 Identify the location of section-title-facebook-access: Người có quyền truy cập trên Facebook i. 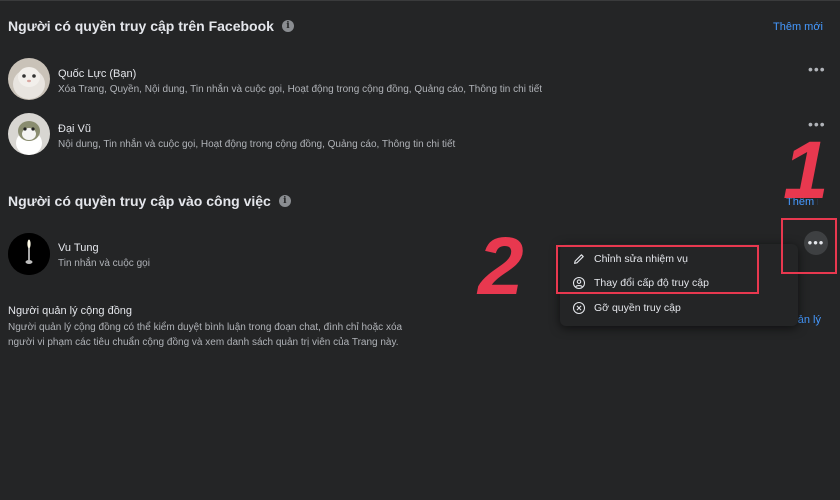
(151, 26).